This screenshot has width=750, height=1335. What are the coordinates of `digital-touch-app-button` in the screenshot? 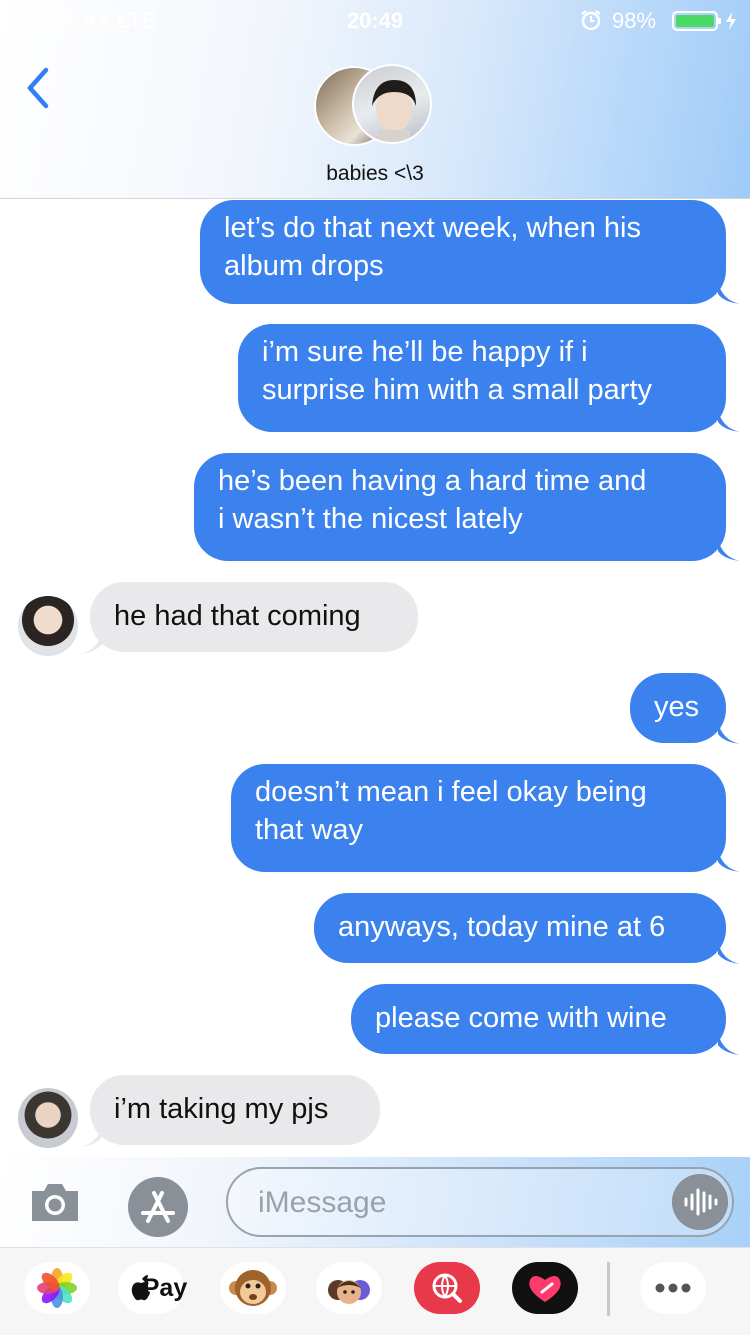 It's located at (545, 1288).